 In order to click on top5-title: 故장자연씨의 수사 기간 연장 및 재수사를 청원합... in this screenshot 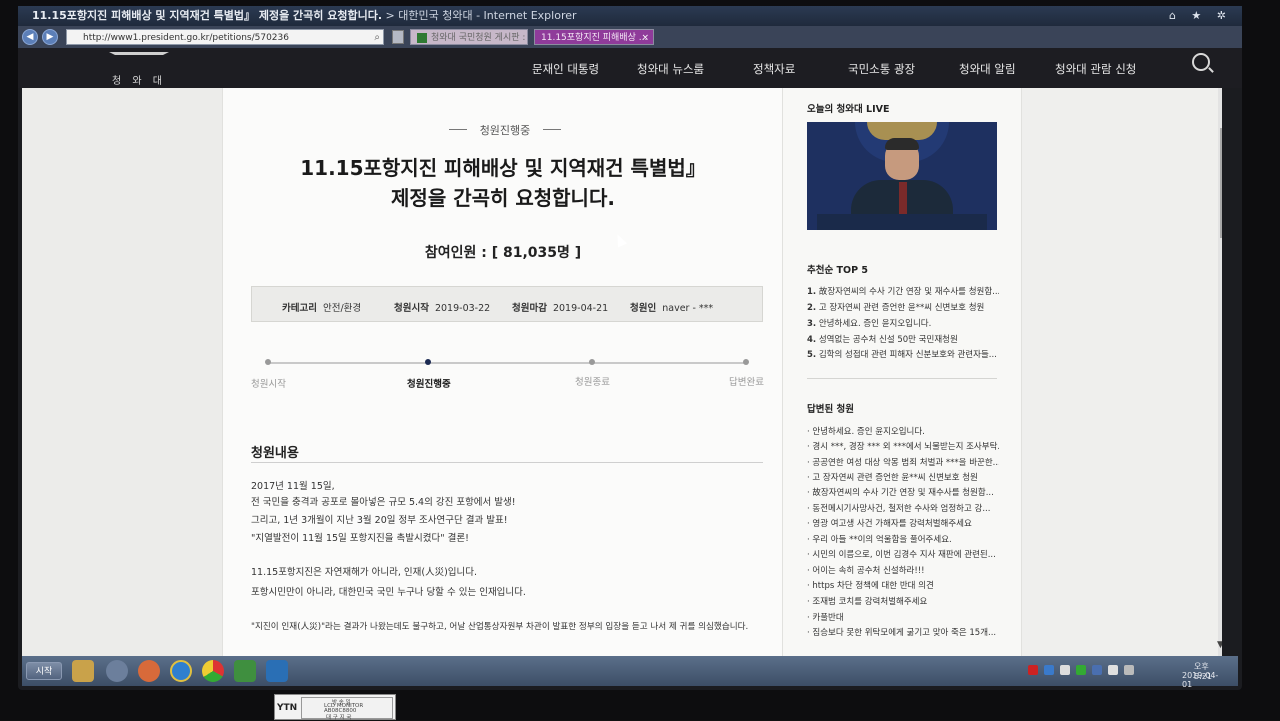, I will do `click(908, 292)`.